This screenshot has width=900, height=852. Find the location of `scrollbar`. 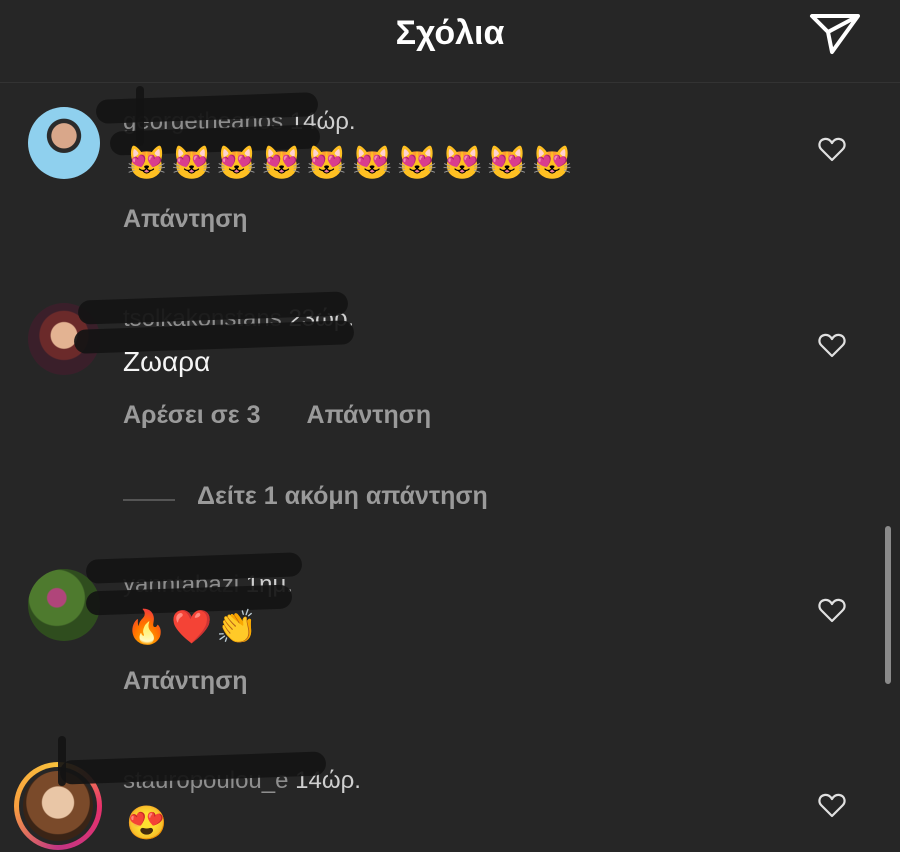

scrollbar is located at coordinates (888, 605).